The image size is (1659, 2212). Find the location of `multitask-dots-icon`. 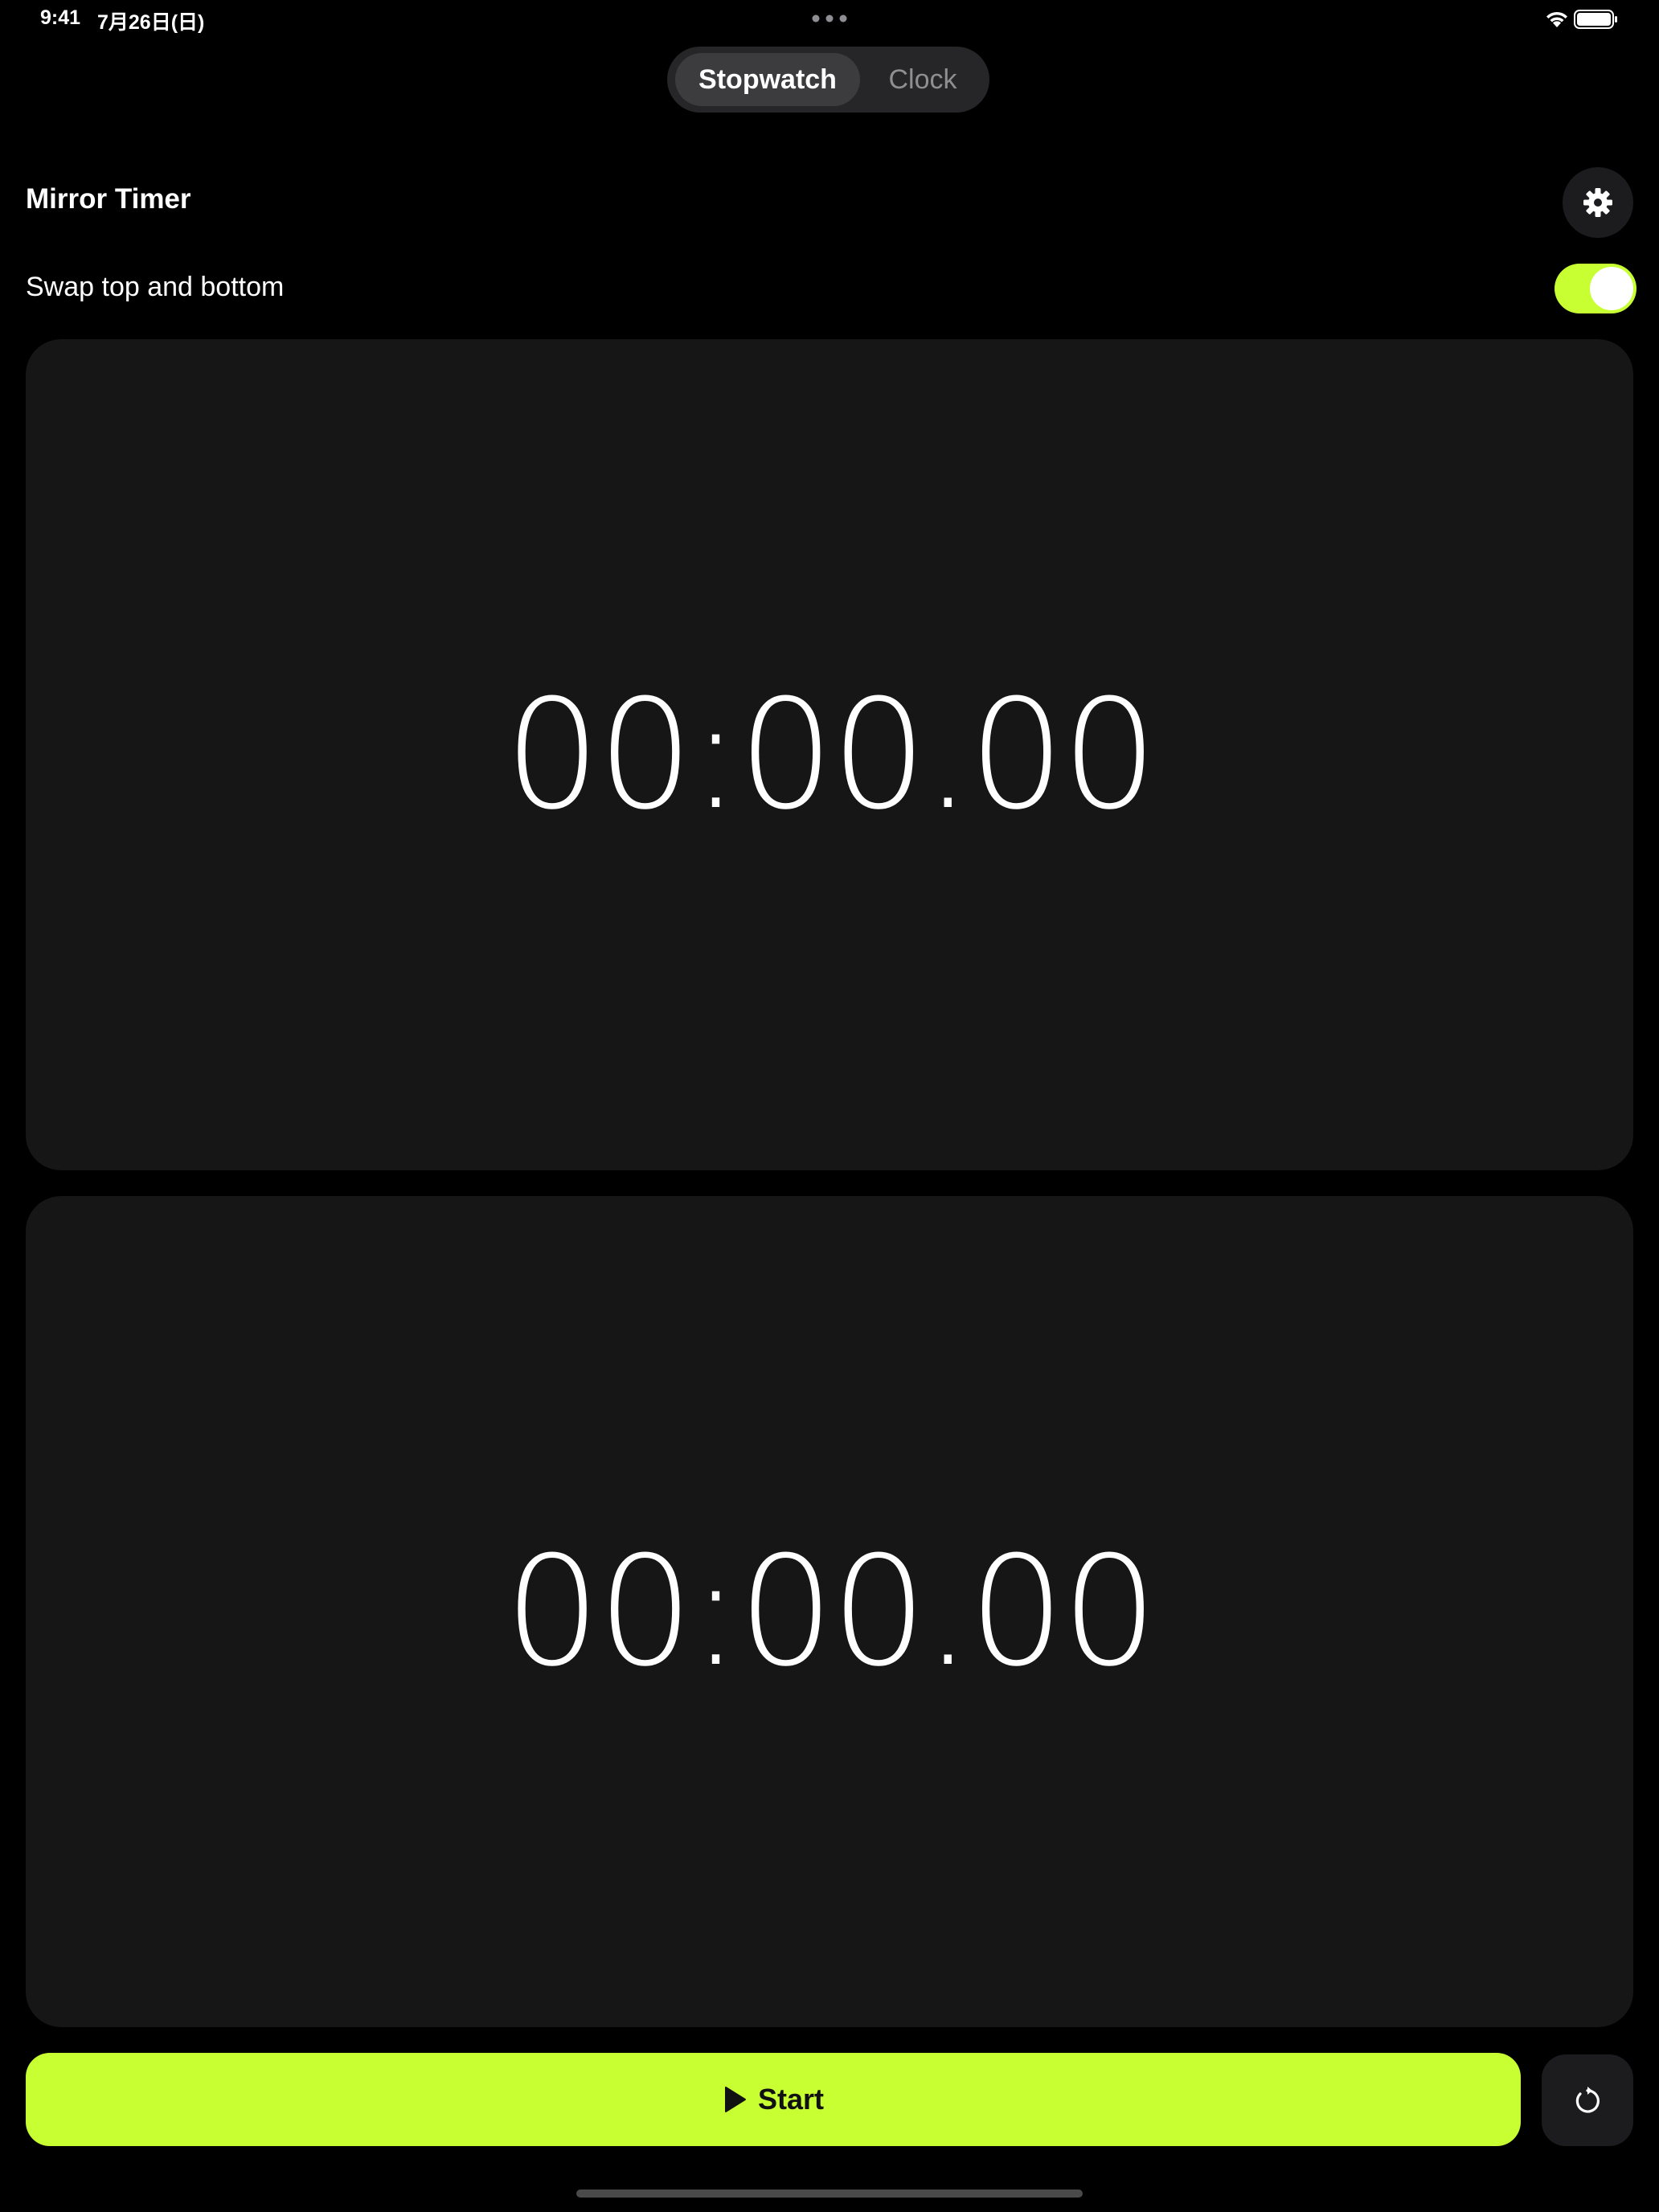

multitask-dots-icon is located at coordinates (829, 18).